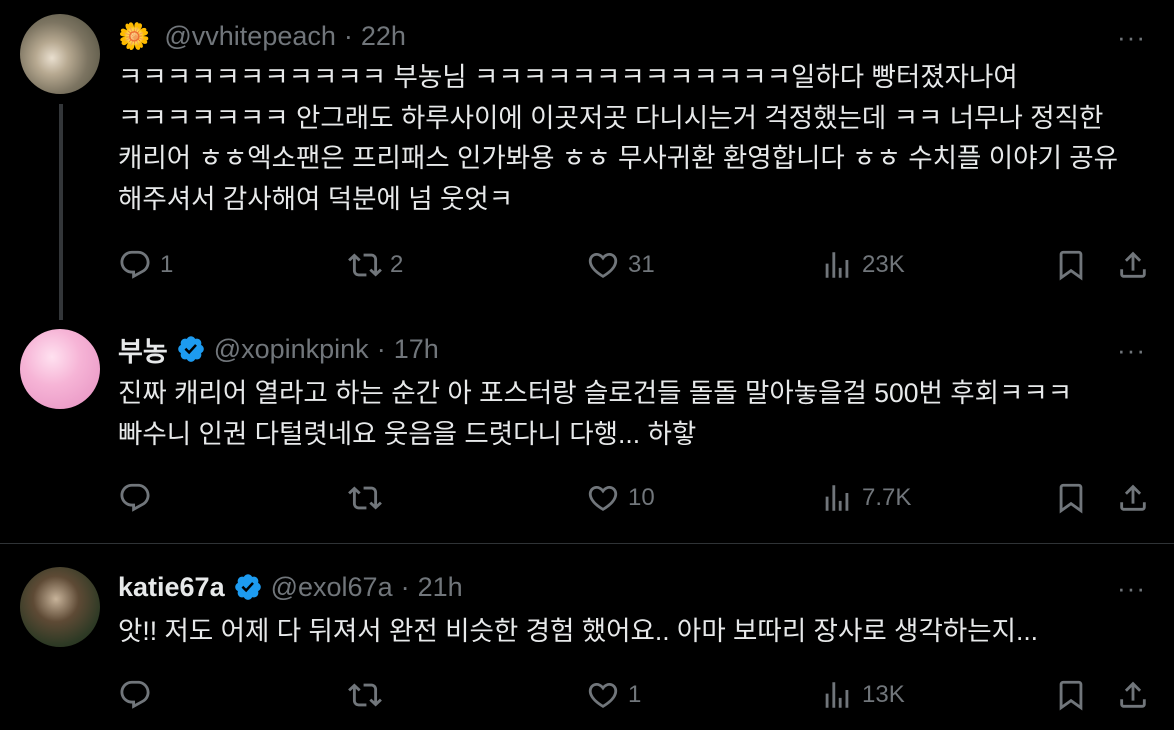 The width and height of the screenshot is (1174, 730). I want to click on reply-count: 1, so click(167, 264).